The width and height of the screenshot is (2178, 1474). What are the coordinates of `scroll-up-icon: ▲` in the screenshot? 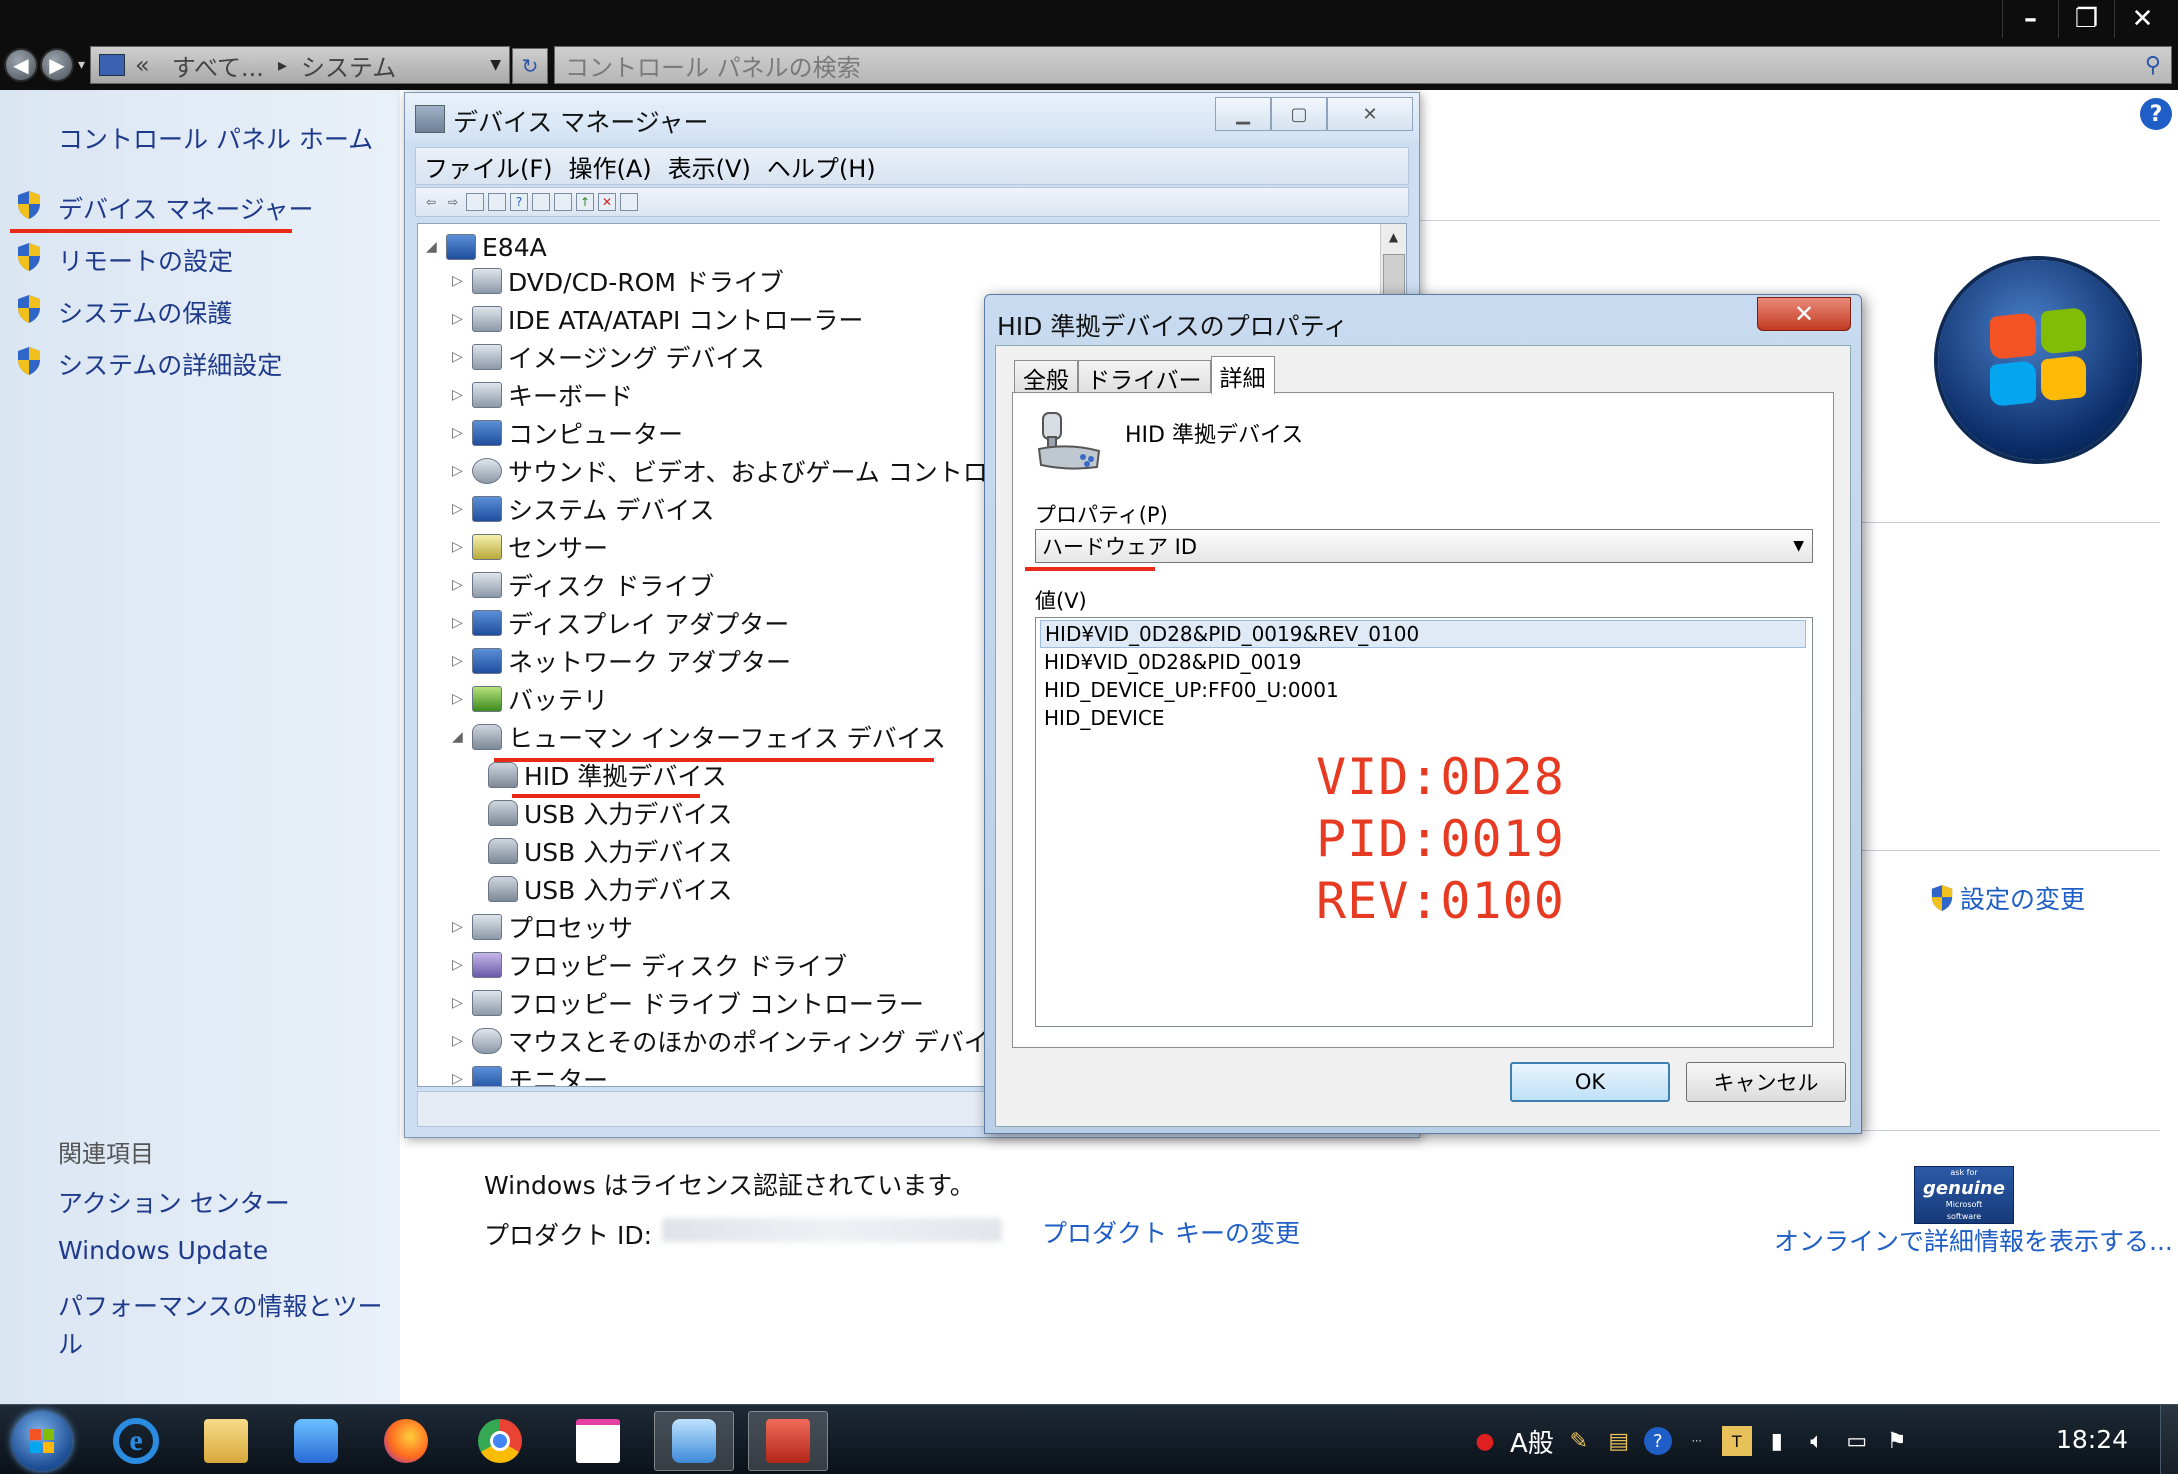 It's located at (1393, 237).